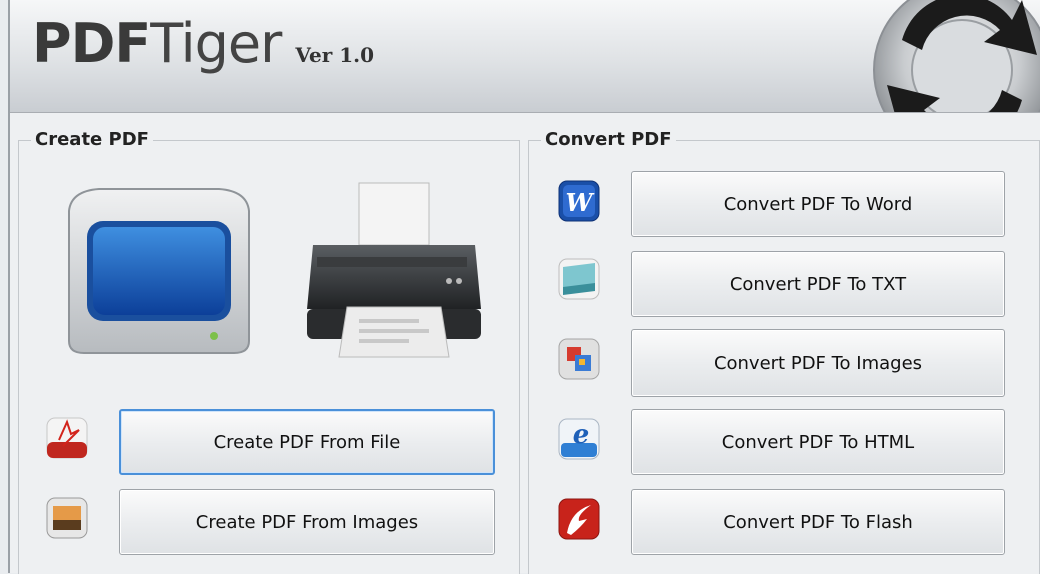  What do you see at coordinates (159, 271) in the screenshot?
I see `monitor-icon` at bounding box center [159, 271].